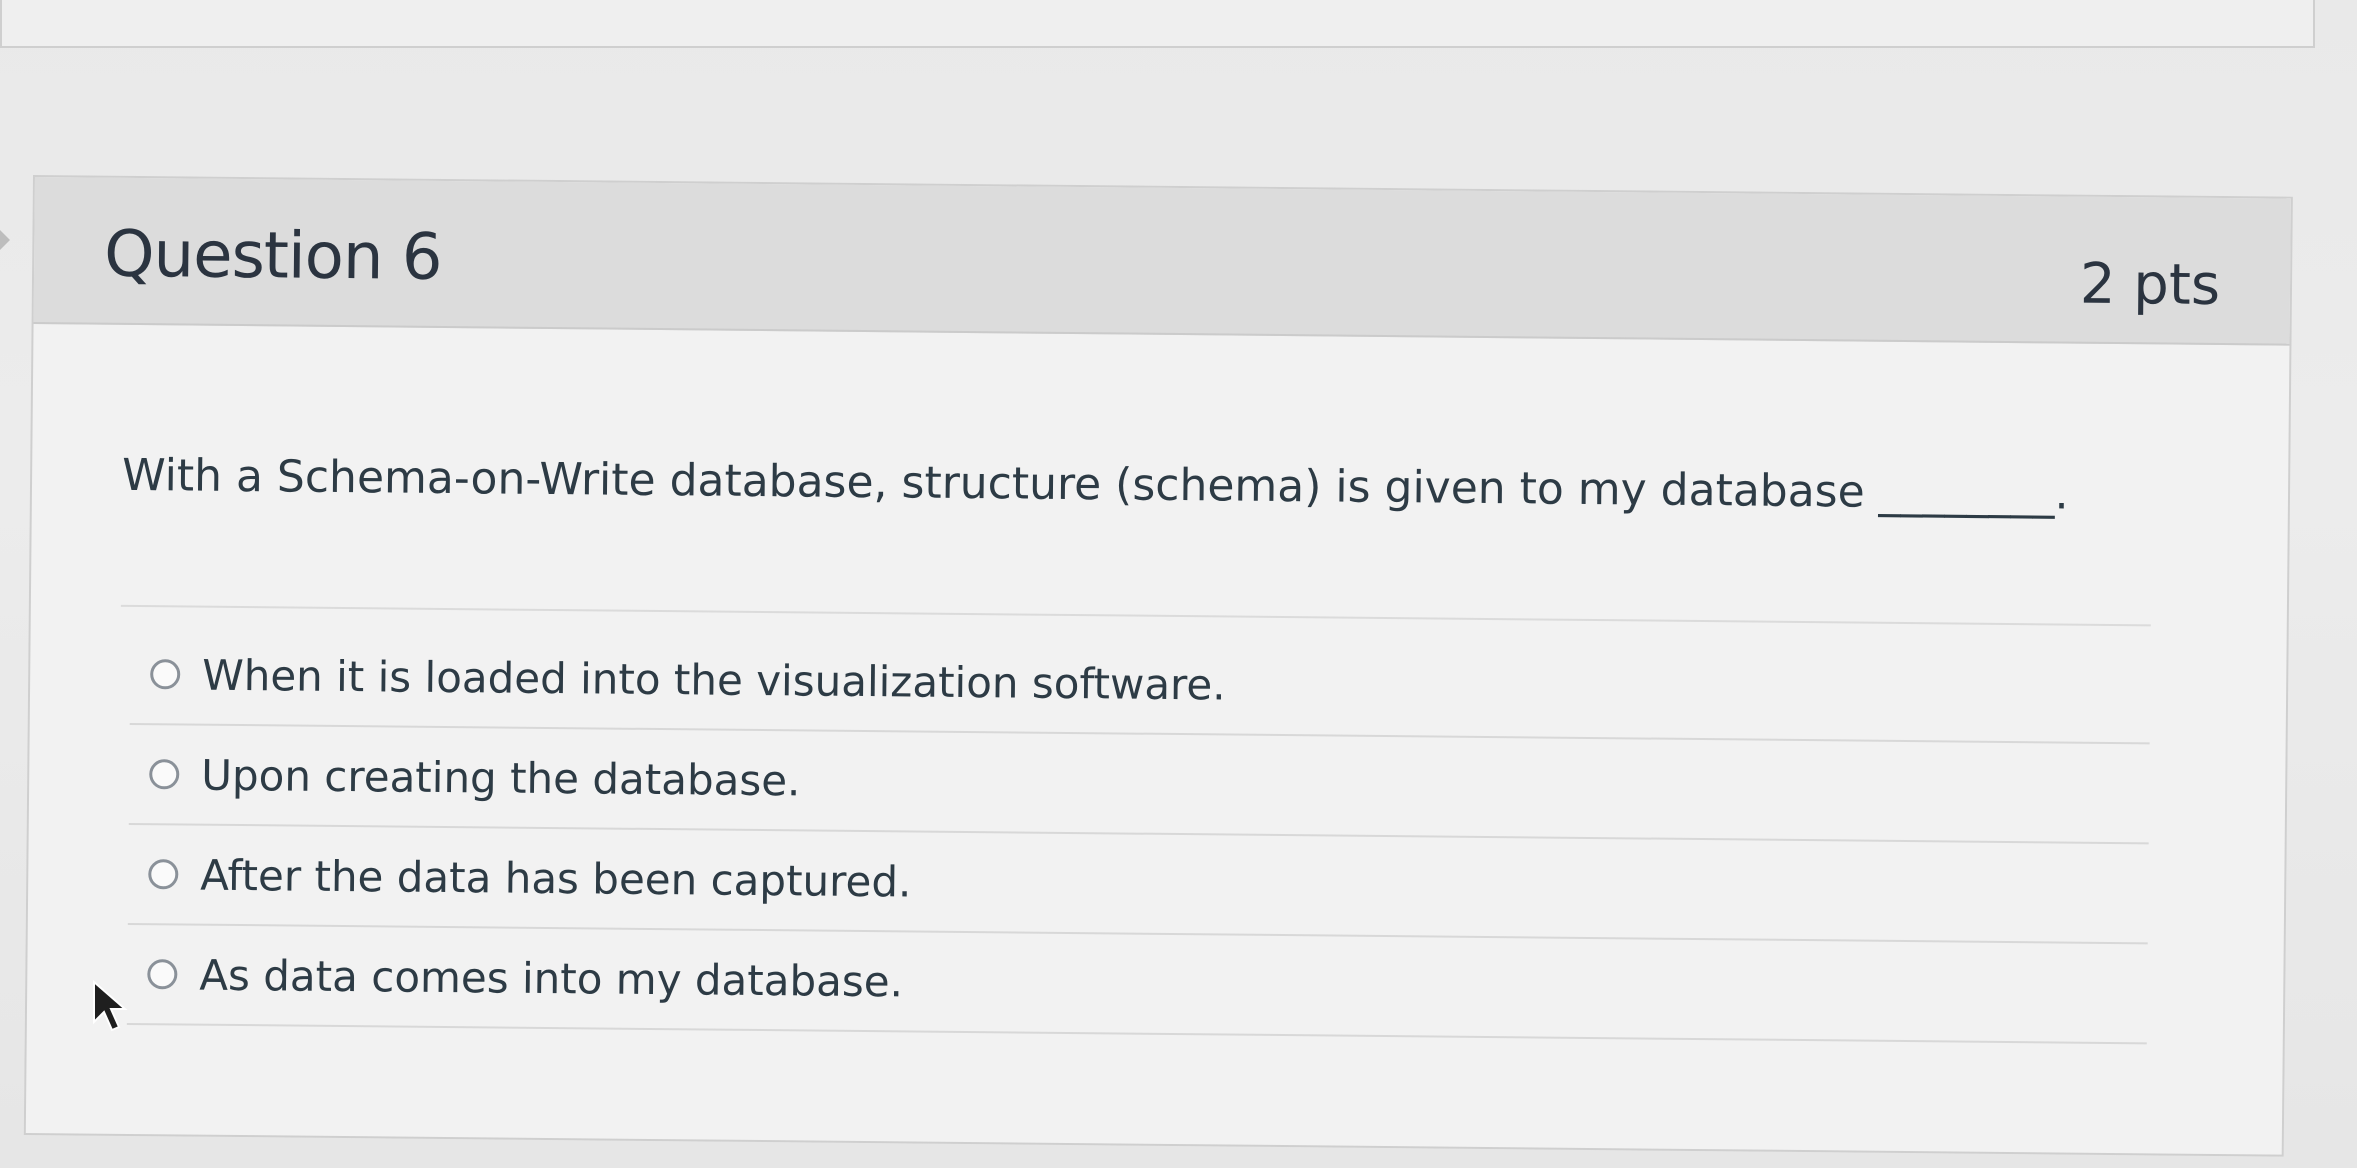 This screenshot has height=1168, width=2357. What do you see at coordinates (501, 777) in the screenshot?
I see `answer-label: Upon creating the database.` at bounding box center [501, 777].